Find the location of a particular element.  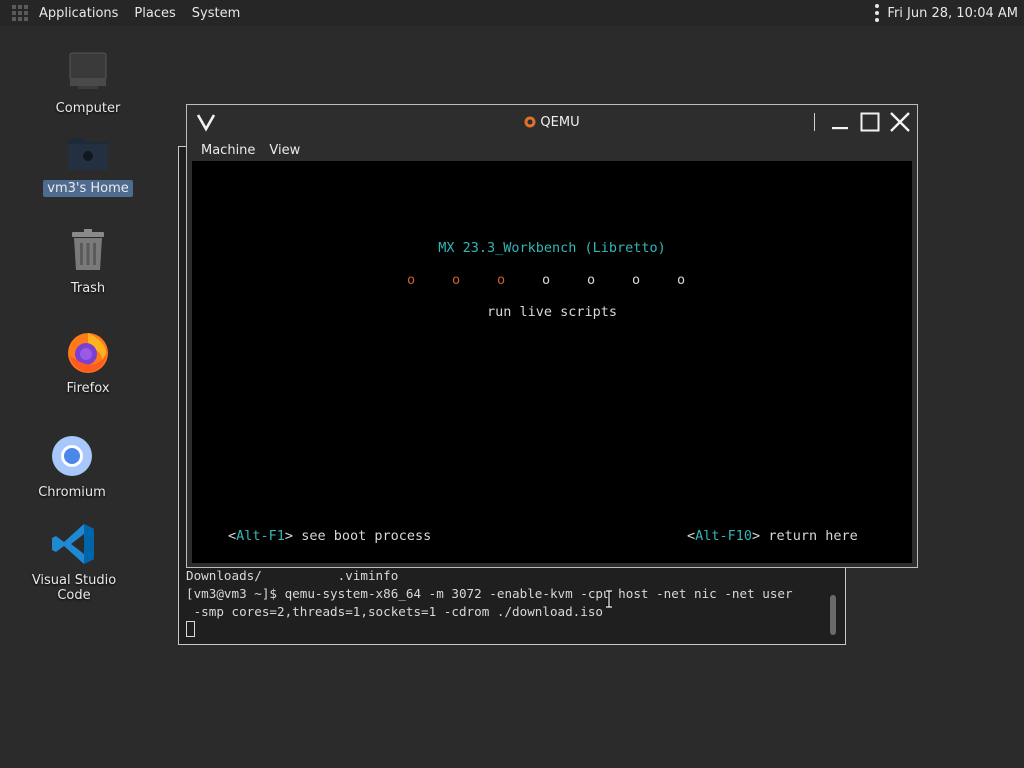

hint-key: Alt-F1 is located at coordinates (260, 536).